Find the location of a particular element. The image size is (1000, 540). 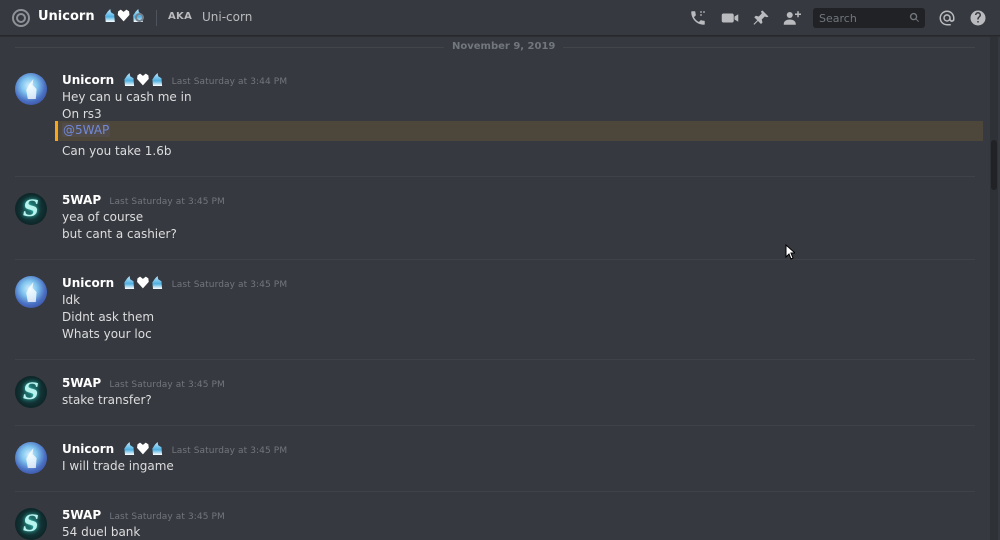

search-input is located at coordinates (861, 18).